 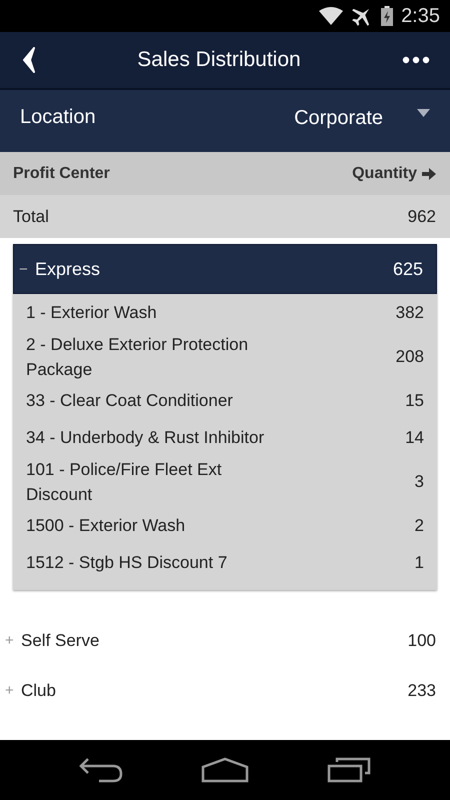 I want to click on back-chevron-icon, so click(x=29, y=60).